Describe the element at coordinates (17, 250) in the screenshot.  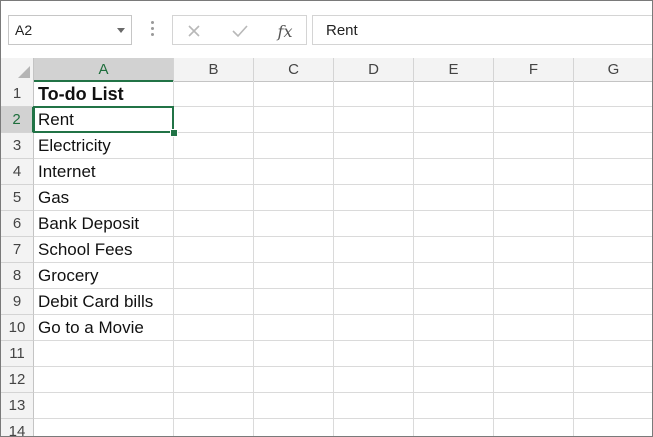
I see `row-header-7: 7` at that location.